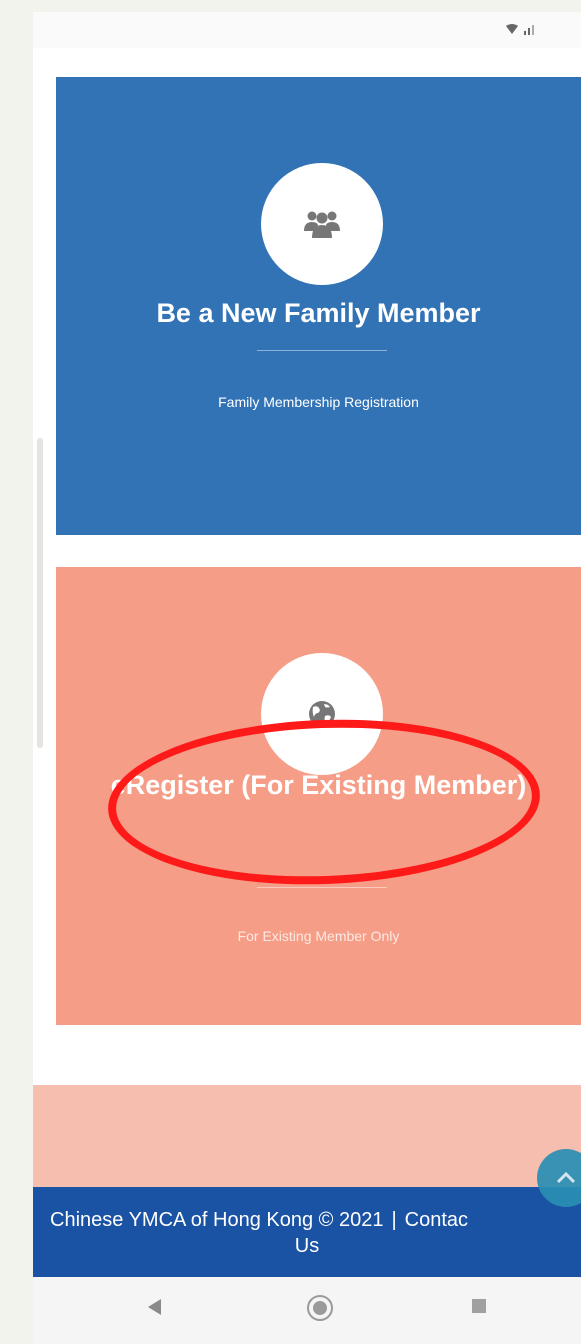 Image resolution: width=581 pixels, height=1344 pixels. What do you see at coordinates (307, 1136) in the screenshot?
I see `footer-pink-band` at bounding box center [307, 1136].